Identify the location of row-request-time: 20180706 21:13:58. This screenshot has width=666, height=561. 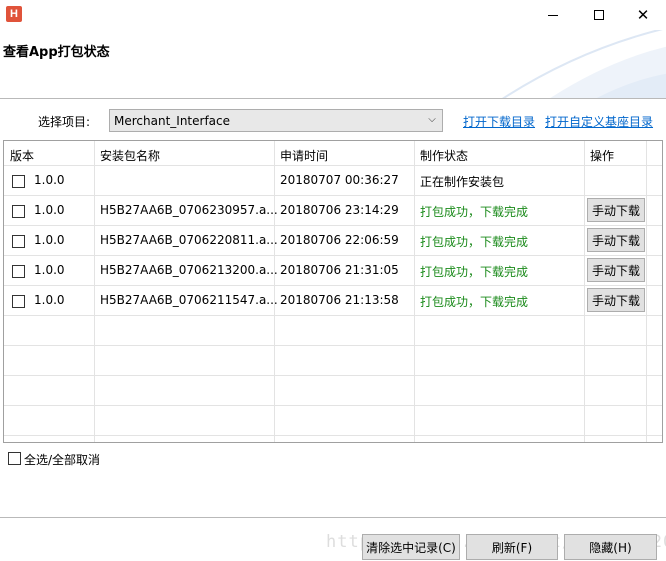
(339, 300).